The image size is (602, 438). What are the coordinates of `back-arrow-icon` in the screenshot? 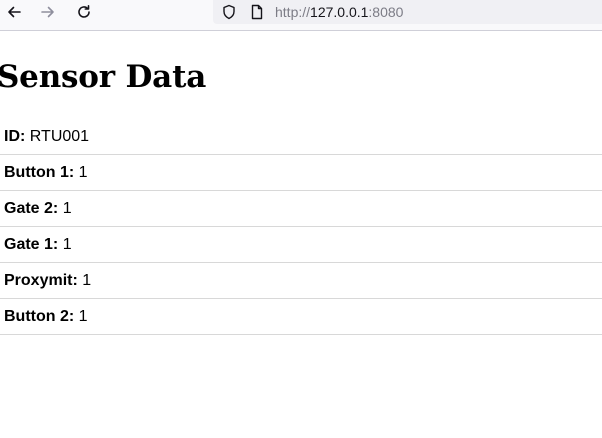 It's located at (14, 12).